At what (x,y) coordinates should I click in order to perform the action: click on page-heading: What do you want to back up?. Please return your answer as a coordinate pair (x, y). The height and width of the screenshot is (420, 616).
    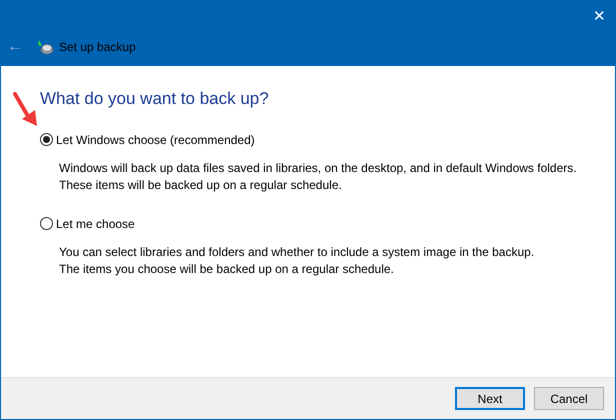
    Looking at the image, I should click on (155, 99).